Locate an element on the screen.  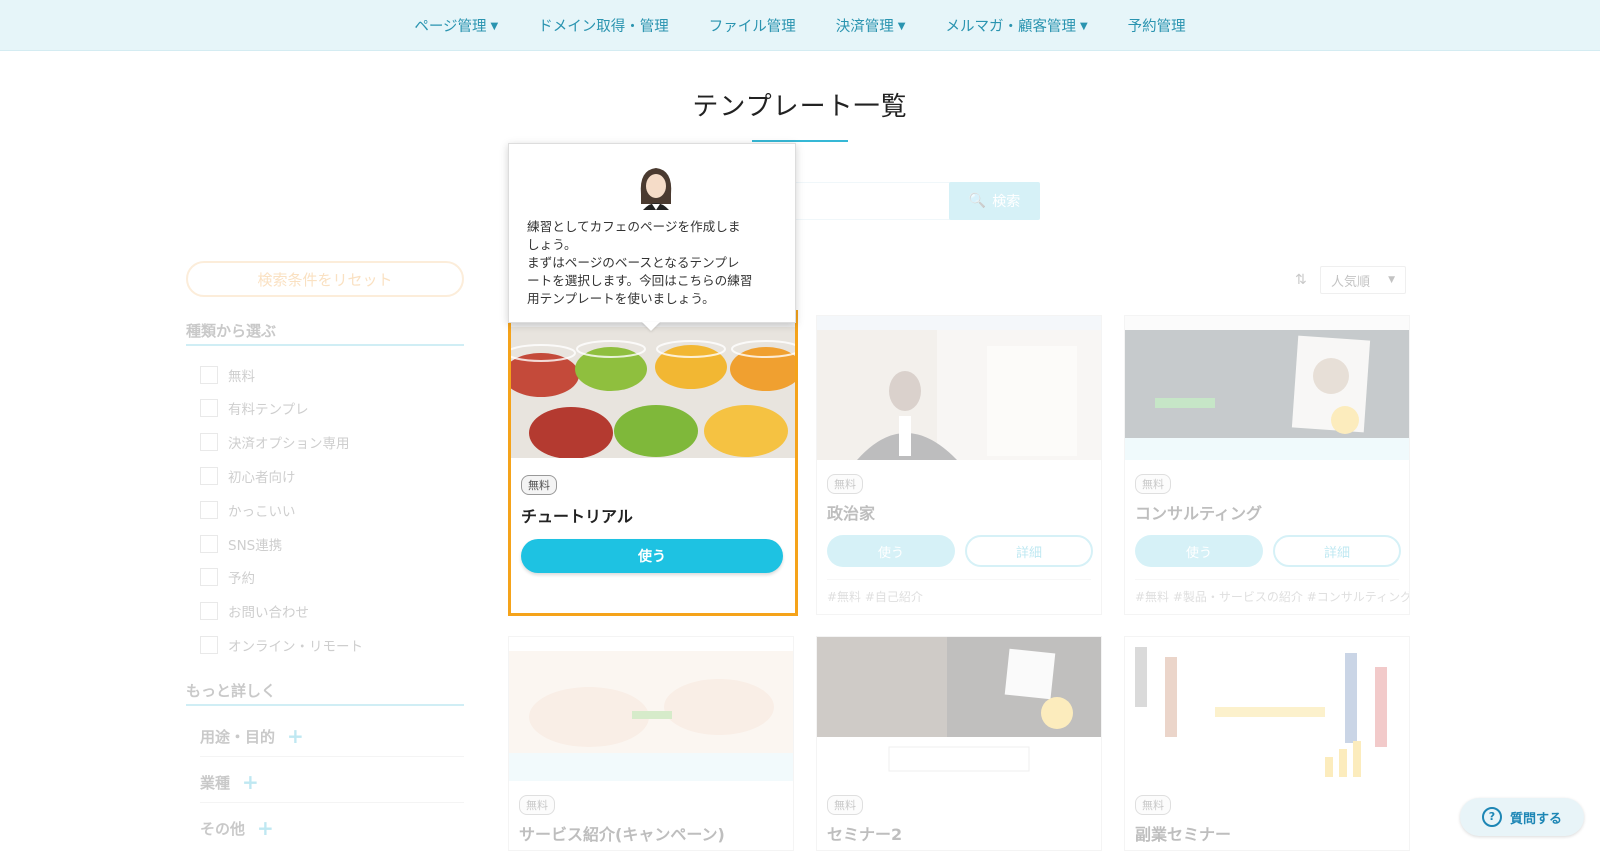
template-name: コンサルティング is located at coordinates (1199, 513).